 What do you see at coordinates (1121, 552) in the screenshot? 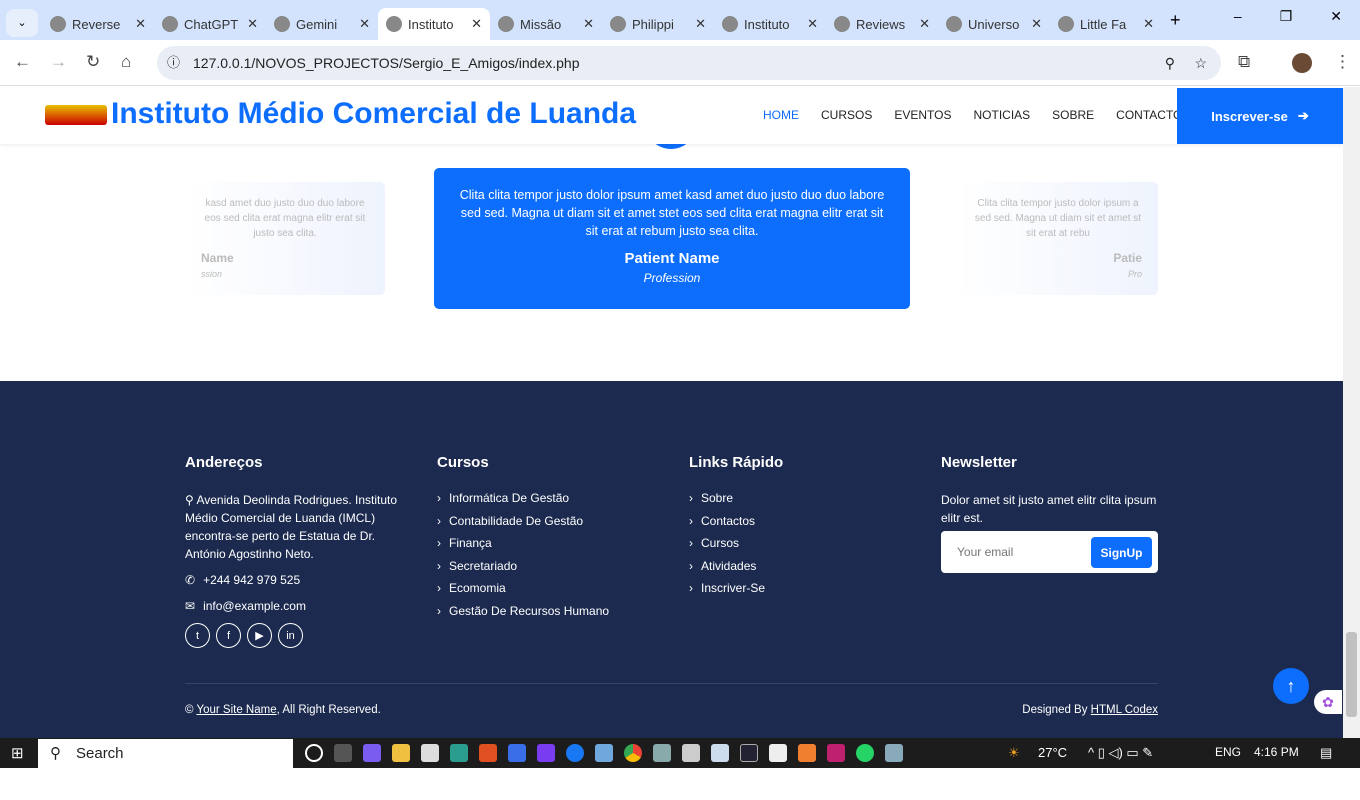
I see `signup-button: SignUp` at bounding box center [1121, 552].